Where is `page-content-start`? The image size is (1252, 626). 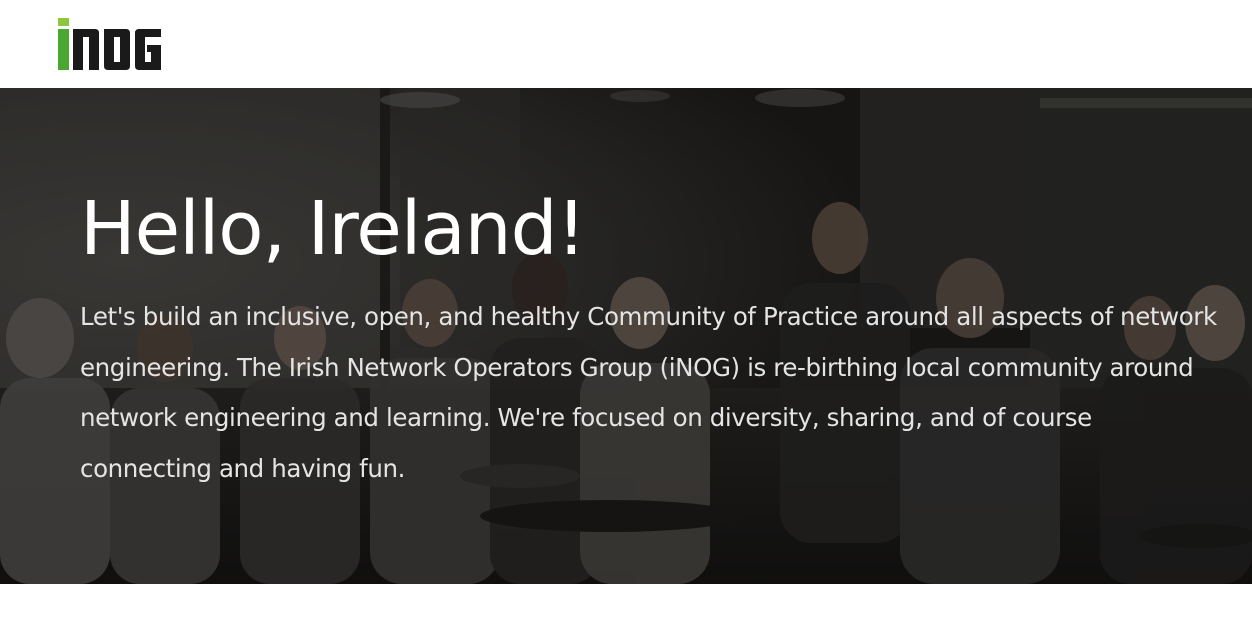
page-content-start is located at coordinates (626, 605).